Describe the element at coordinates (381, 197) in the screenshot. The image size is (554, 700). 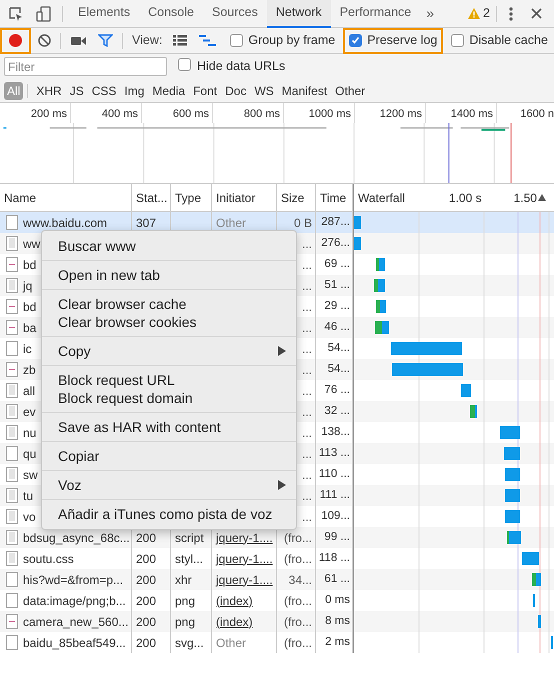
I see `column-header: Waterfall` at that location.